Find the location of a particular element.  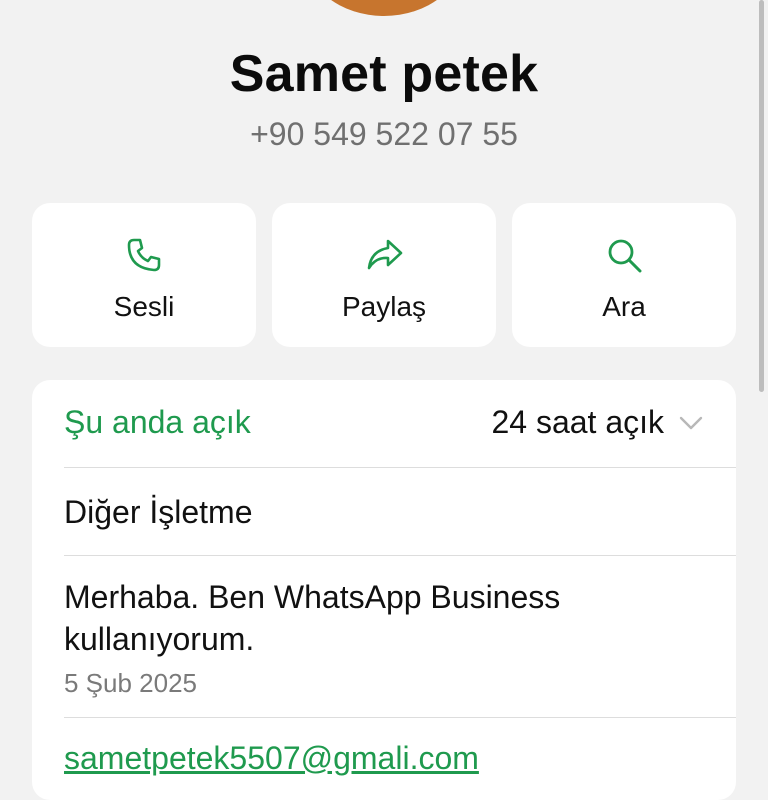

email-link: sametpetek5507@gmali.com is located at coordinates (400, 758).